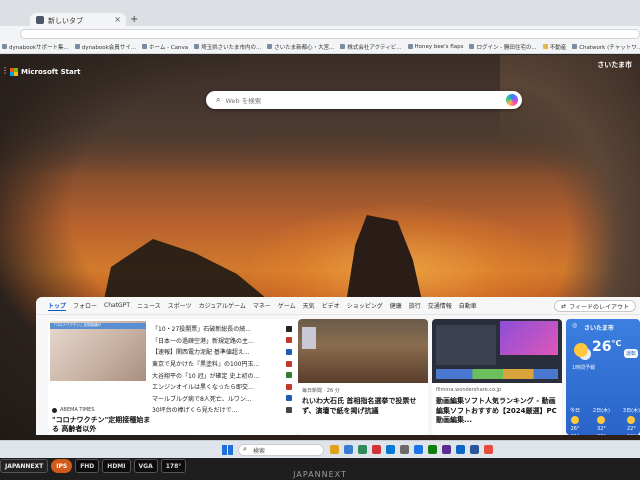  I want to click on thumbnail-caption: 「コロナワクチン」定期接種が, so click(98, 326).